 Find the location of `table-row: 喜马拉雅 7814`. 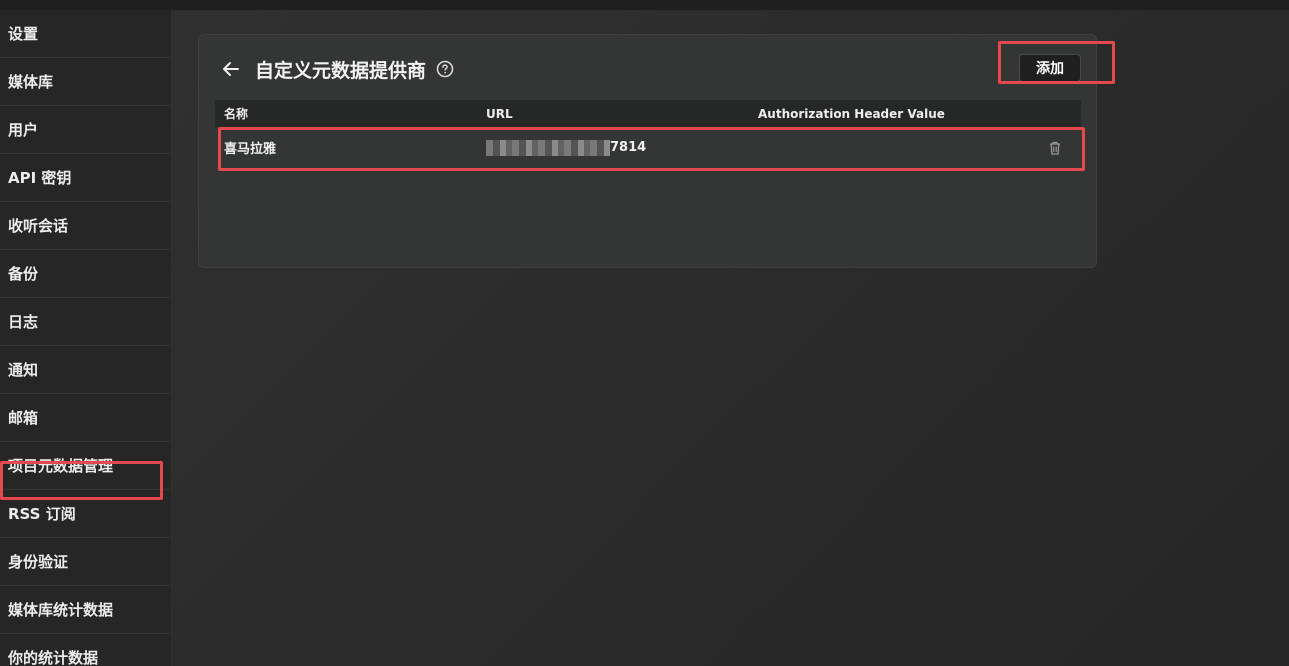

table-row: 喜马拉雅 7814 is located at coordinates (648, 148).